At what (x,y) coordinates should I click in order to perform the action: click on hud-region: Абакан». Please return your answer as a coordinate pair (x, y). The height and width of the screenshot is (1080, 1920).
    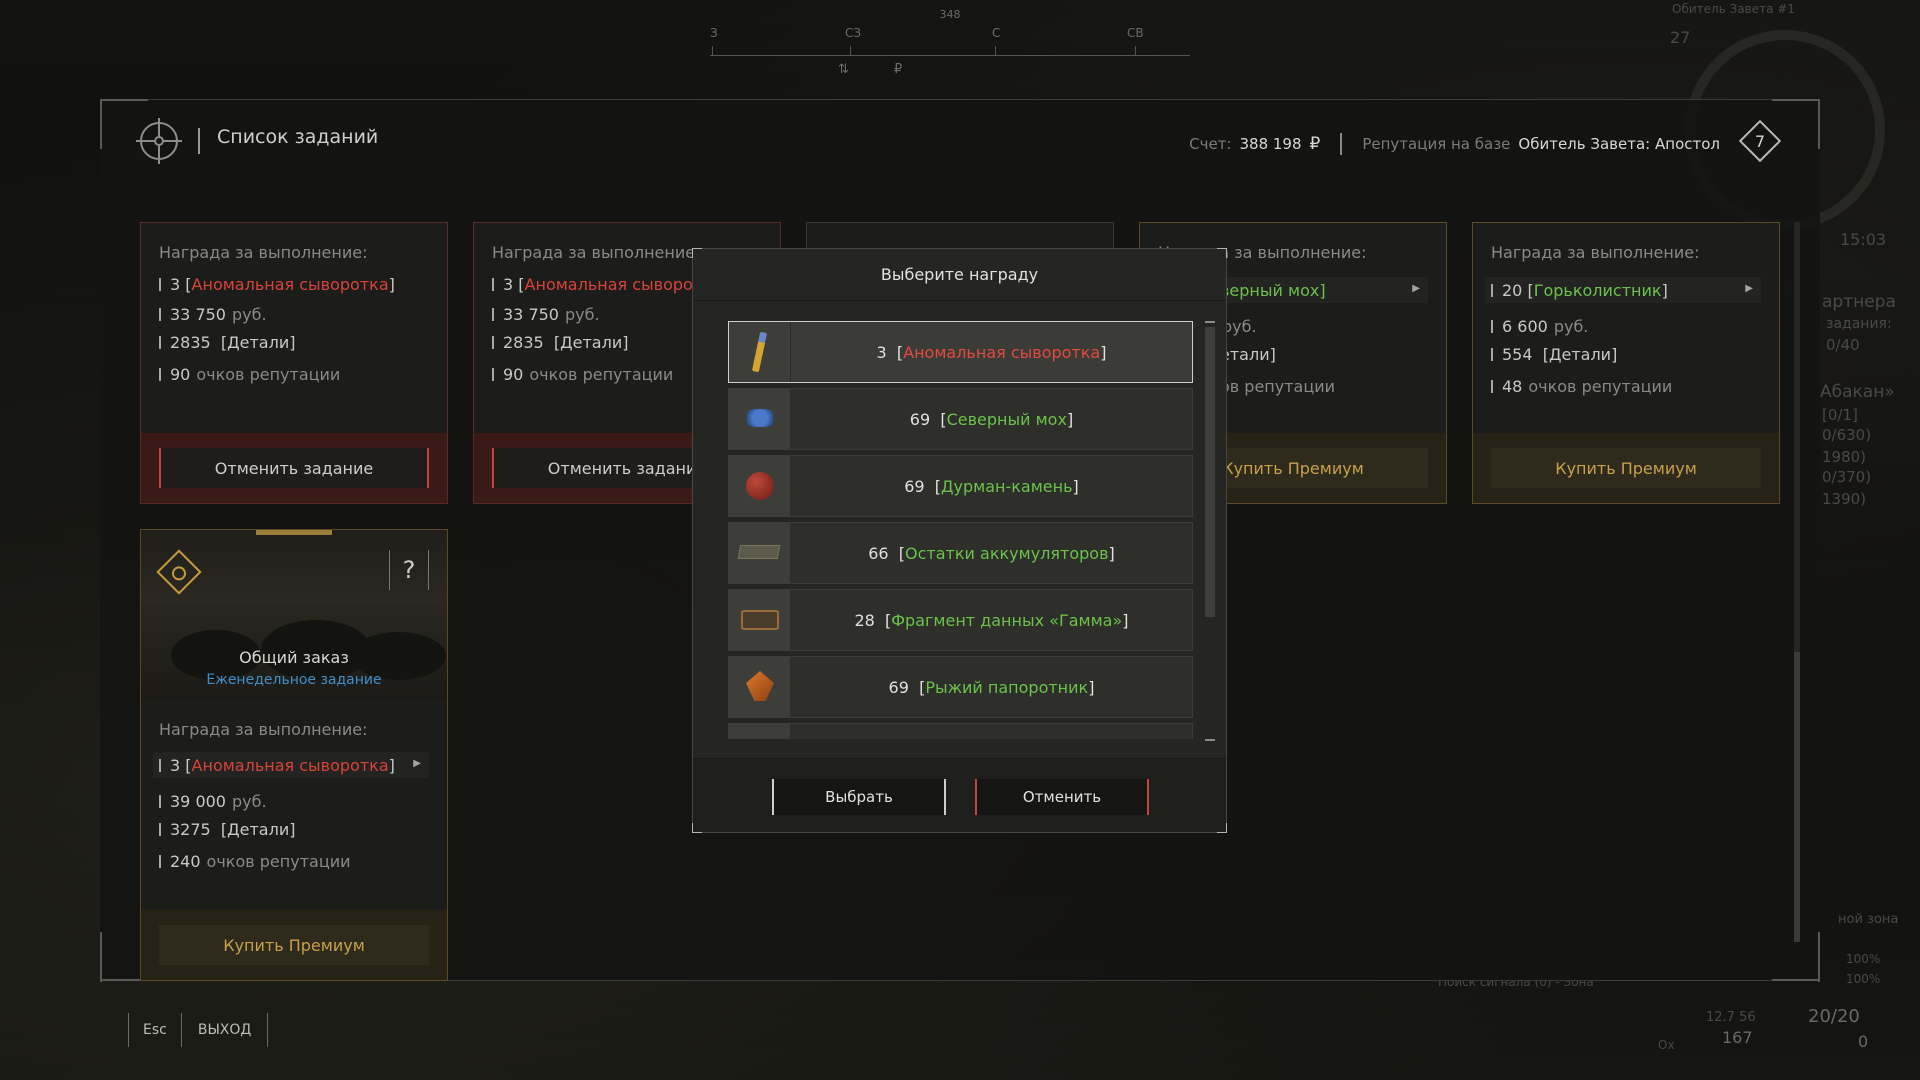
    Looking at the image, I should click on (1857, 392).